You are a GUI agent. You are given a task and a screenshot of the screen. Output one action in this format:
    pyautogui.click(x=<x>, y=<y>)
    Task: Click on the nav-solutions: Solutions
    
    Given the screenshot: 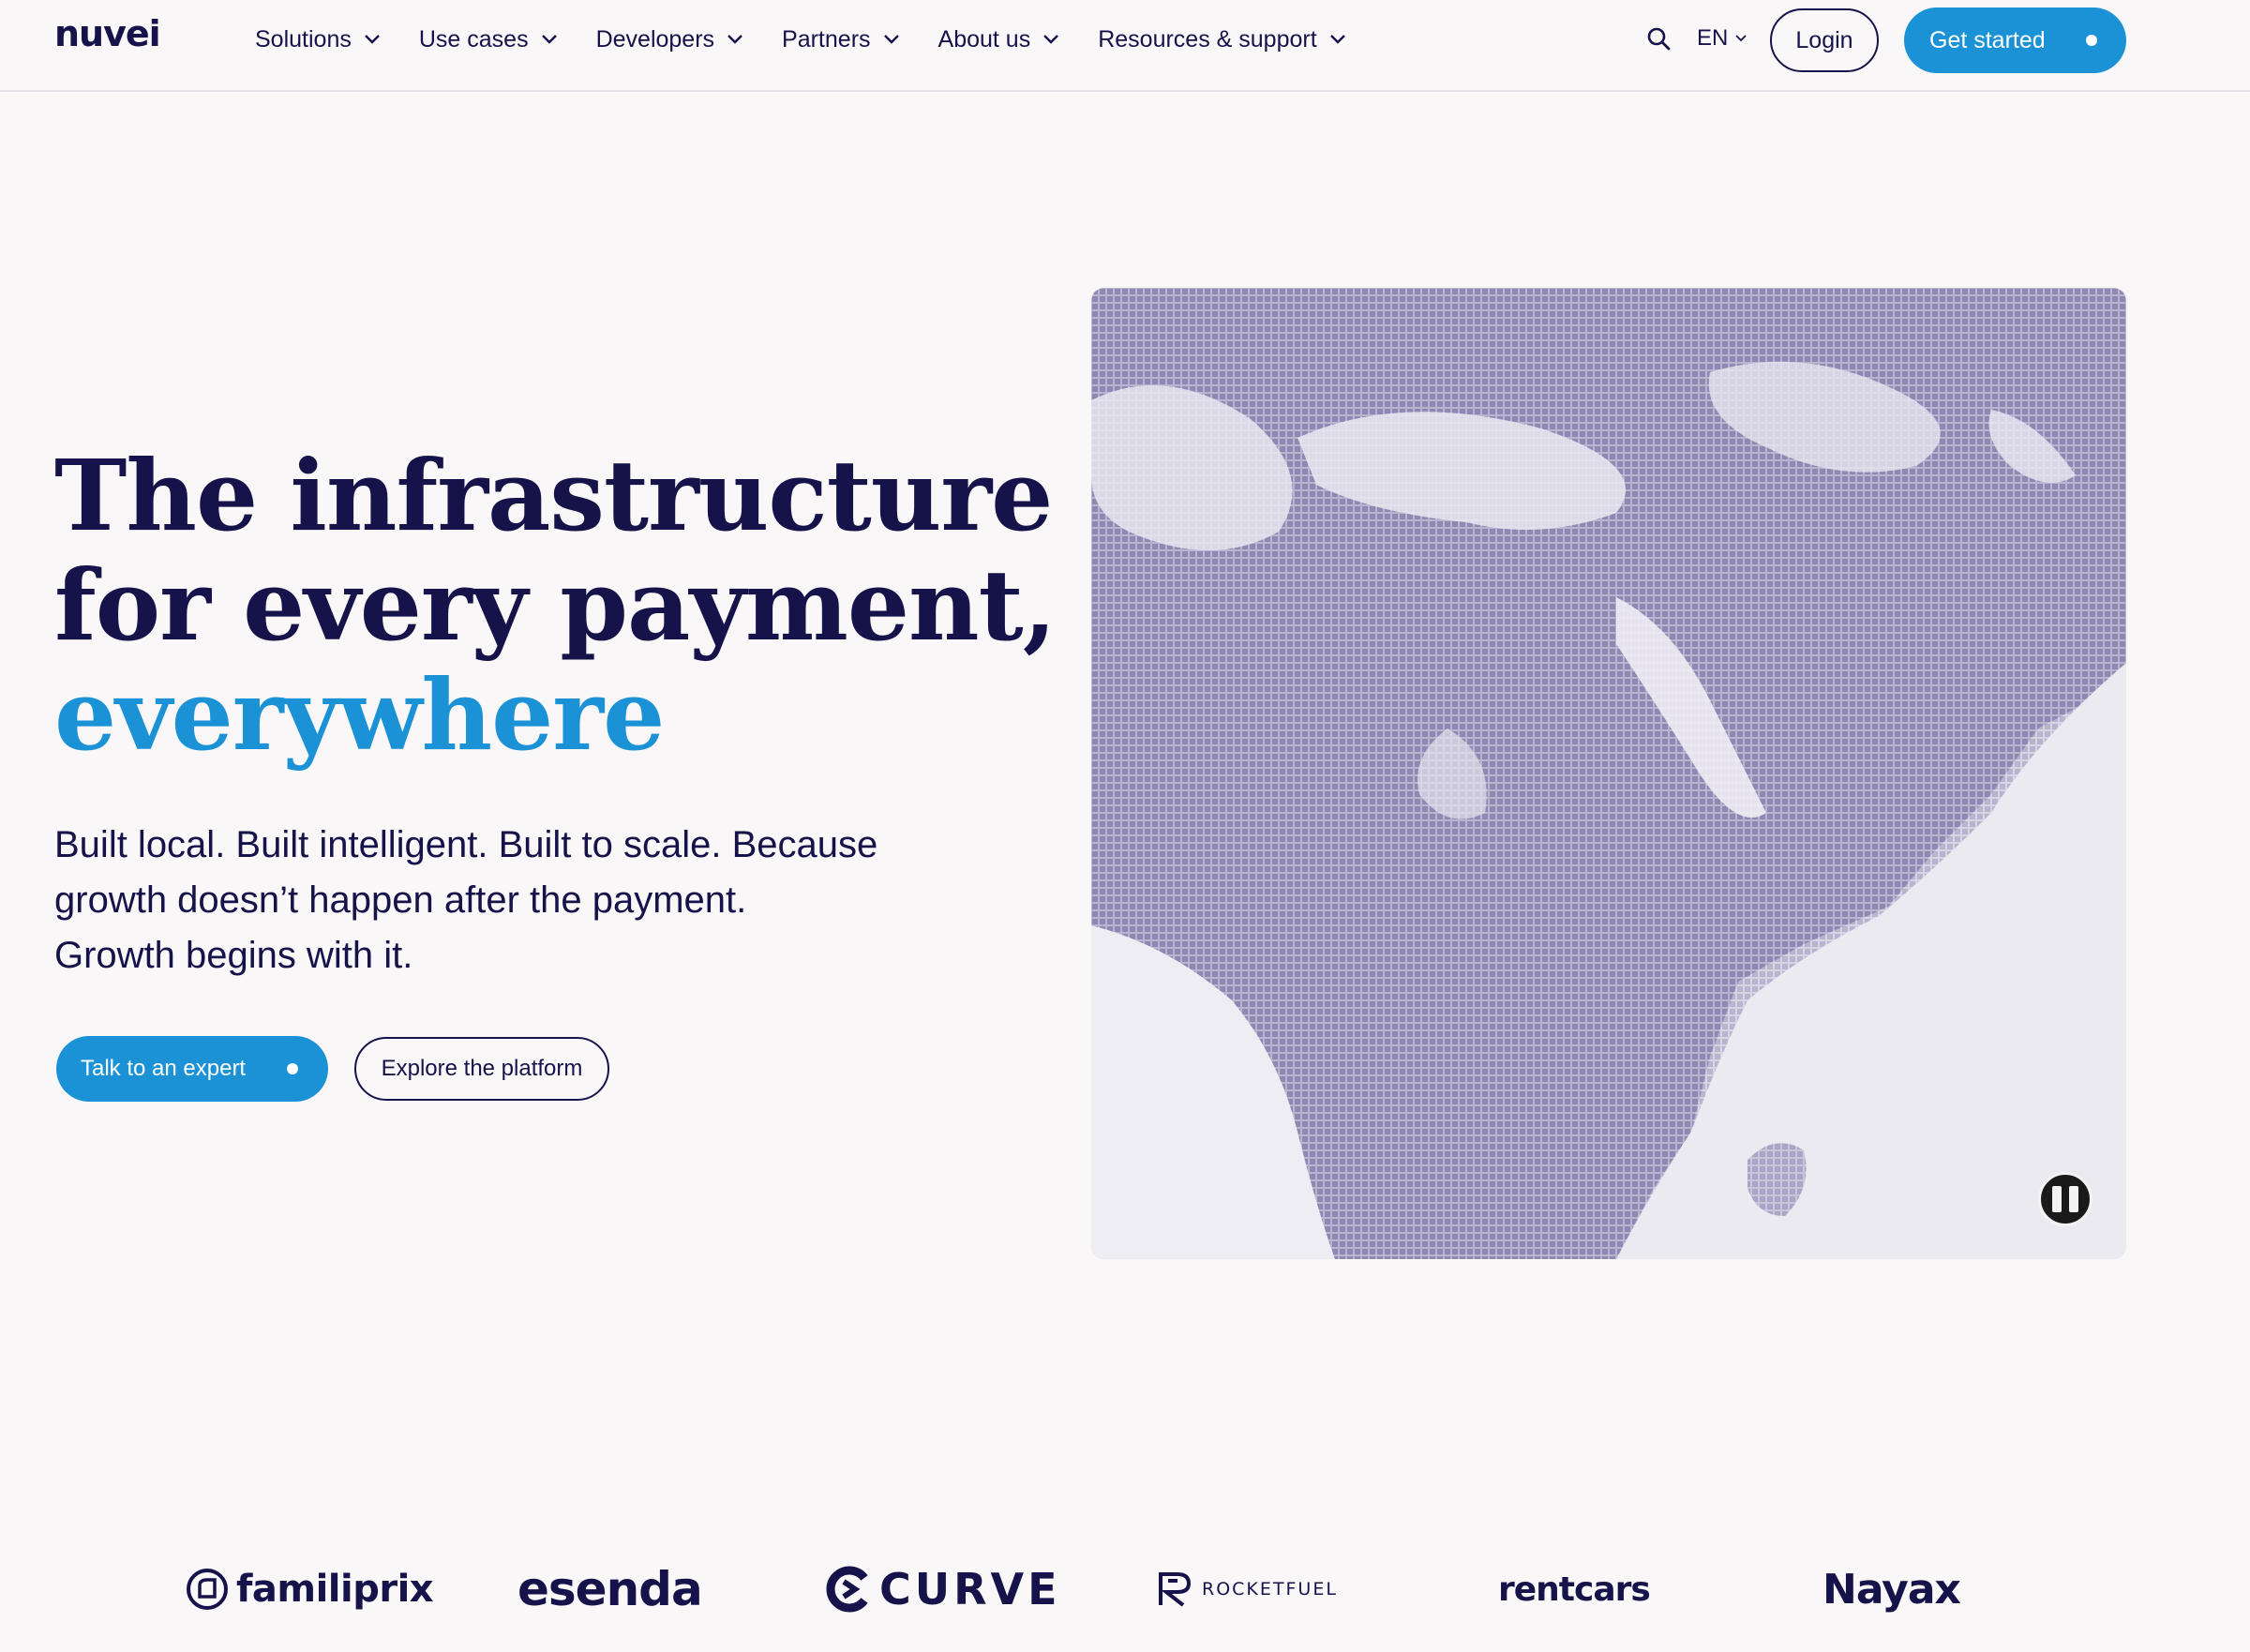 What is the action you would take?
    pyautogui.click(x=317, y=39)
    